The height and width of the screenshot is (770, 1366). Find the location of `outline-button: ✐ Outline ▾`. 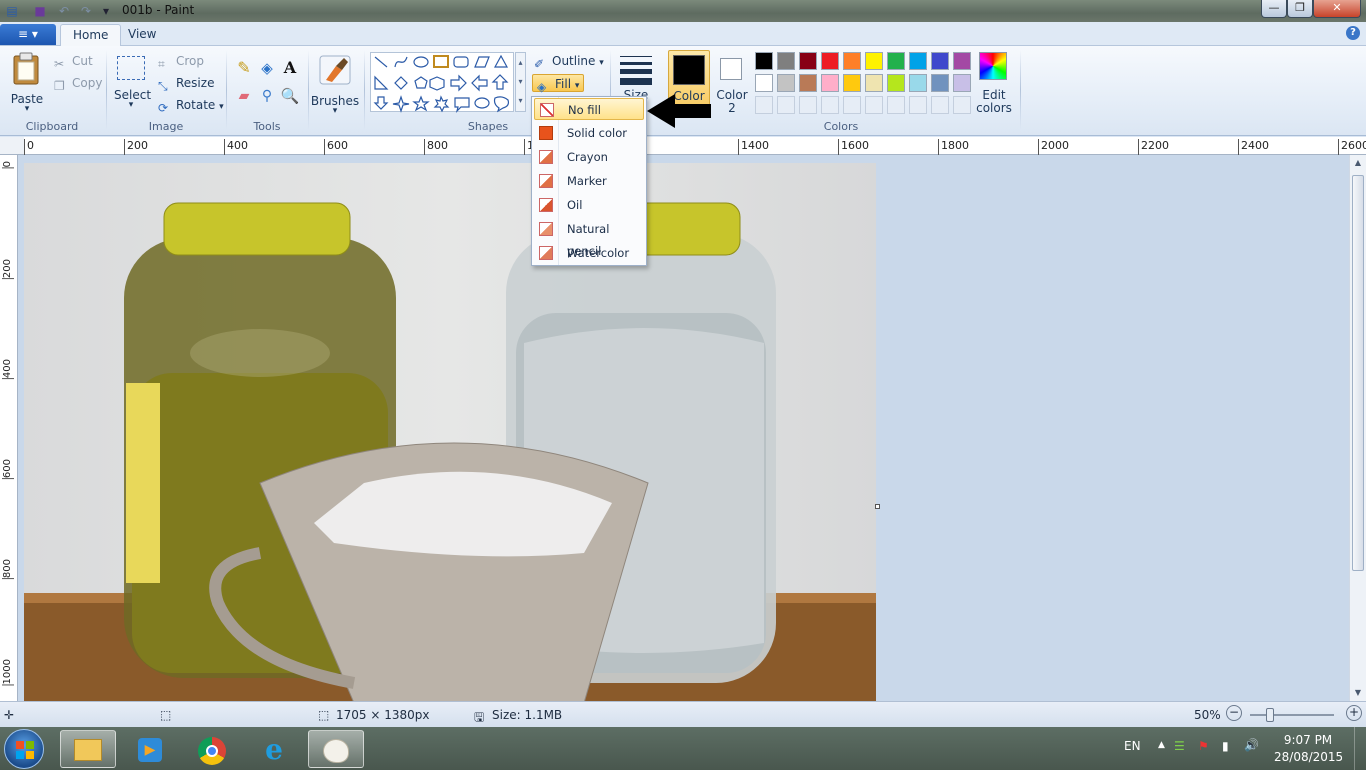

outline-button: ✐ Outline ▾ is located at coordinates (569, 61).